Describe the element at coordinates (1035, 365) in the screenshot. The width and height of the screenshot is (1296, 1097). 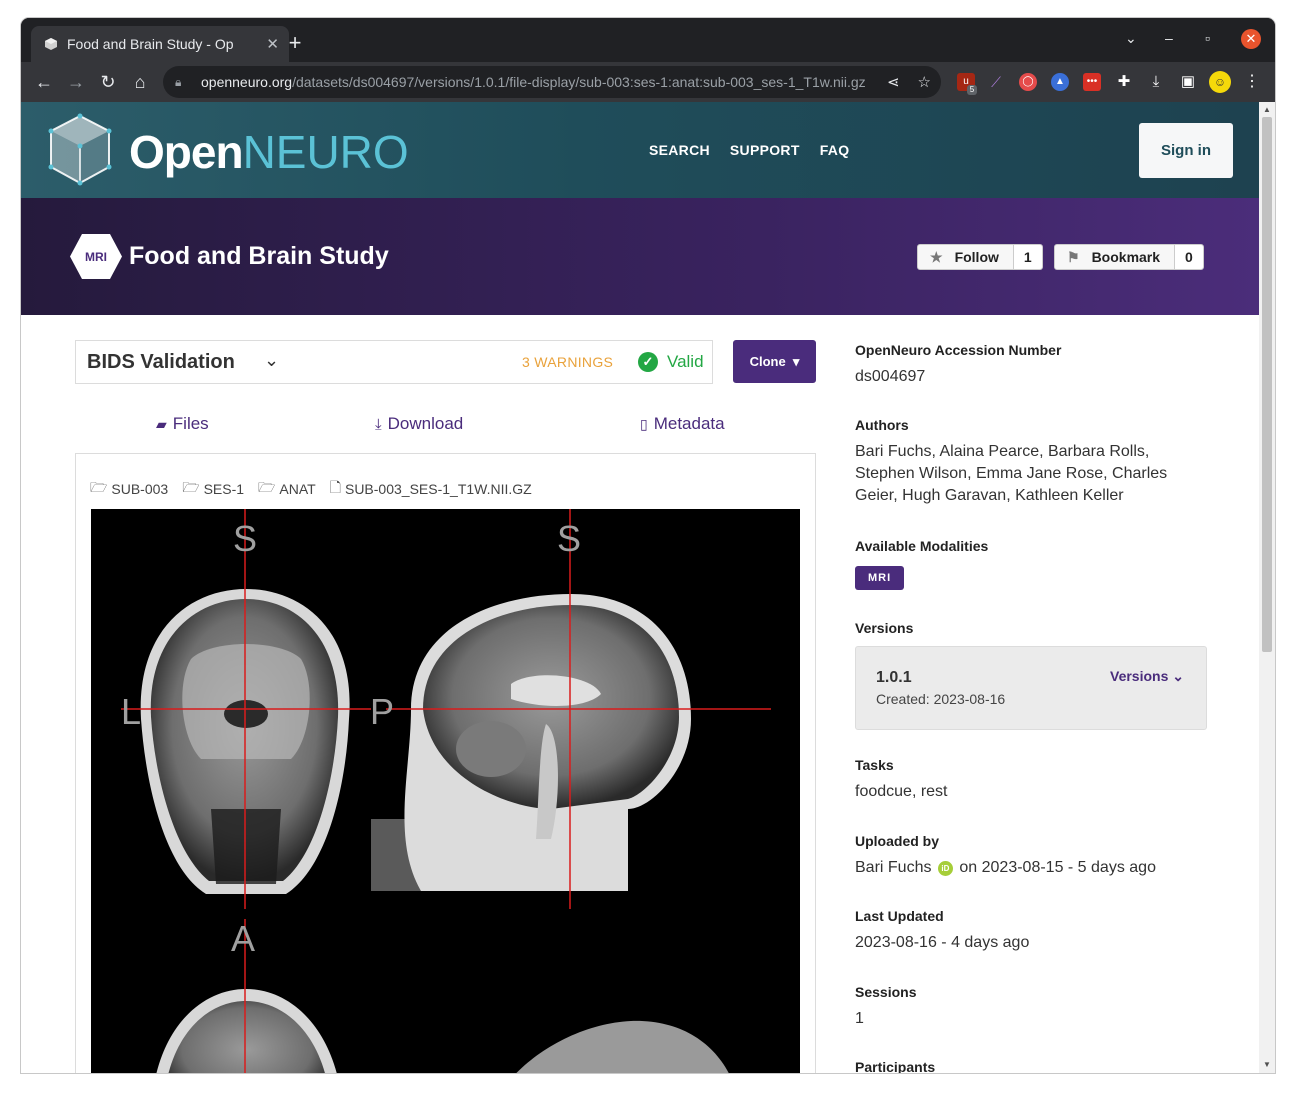
I see `accession-section: OpenNeuro Accession Number ds004697` at that location.